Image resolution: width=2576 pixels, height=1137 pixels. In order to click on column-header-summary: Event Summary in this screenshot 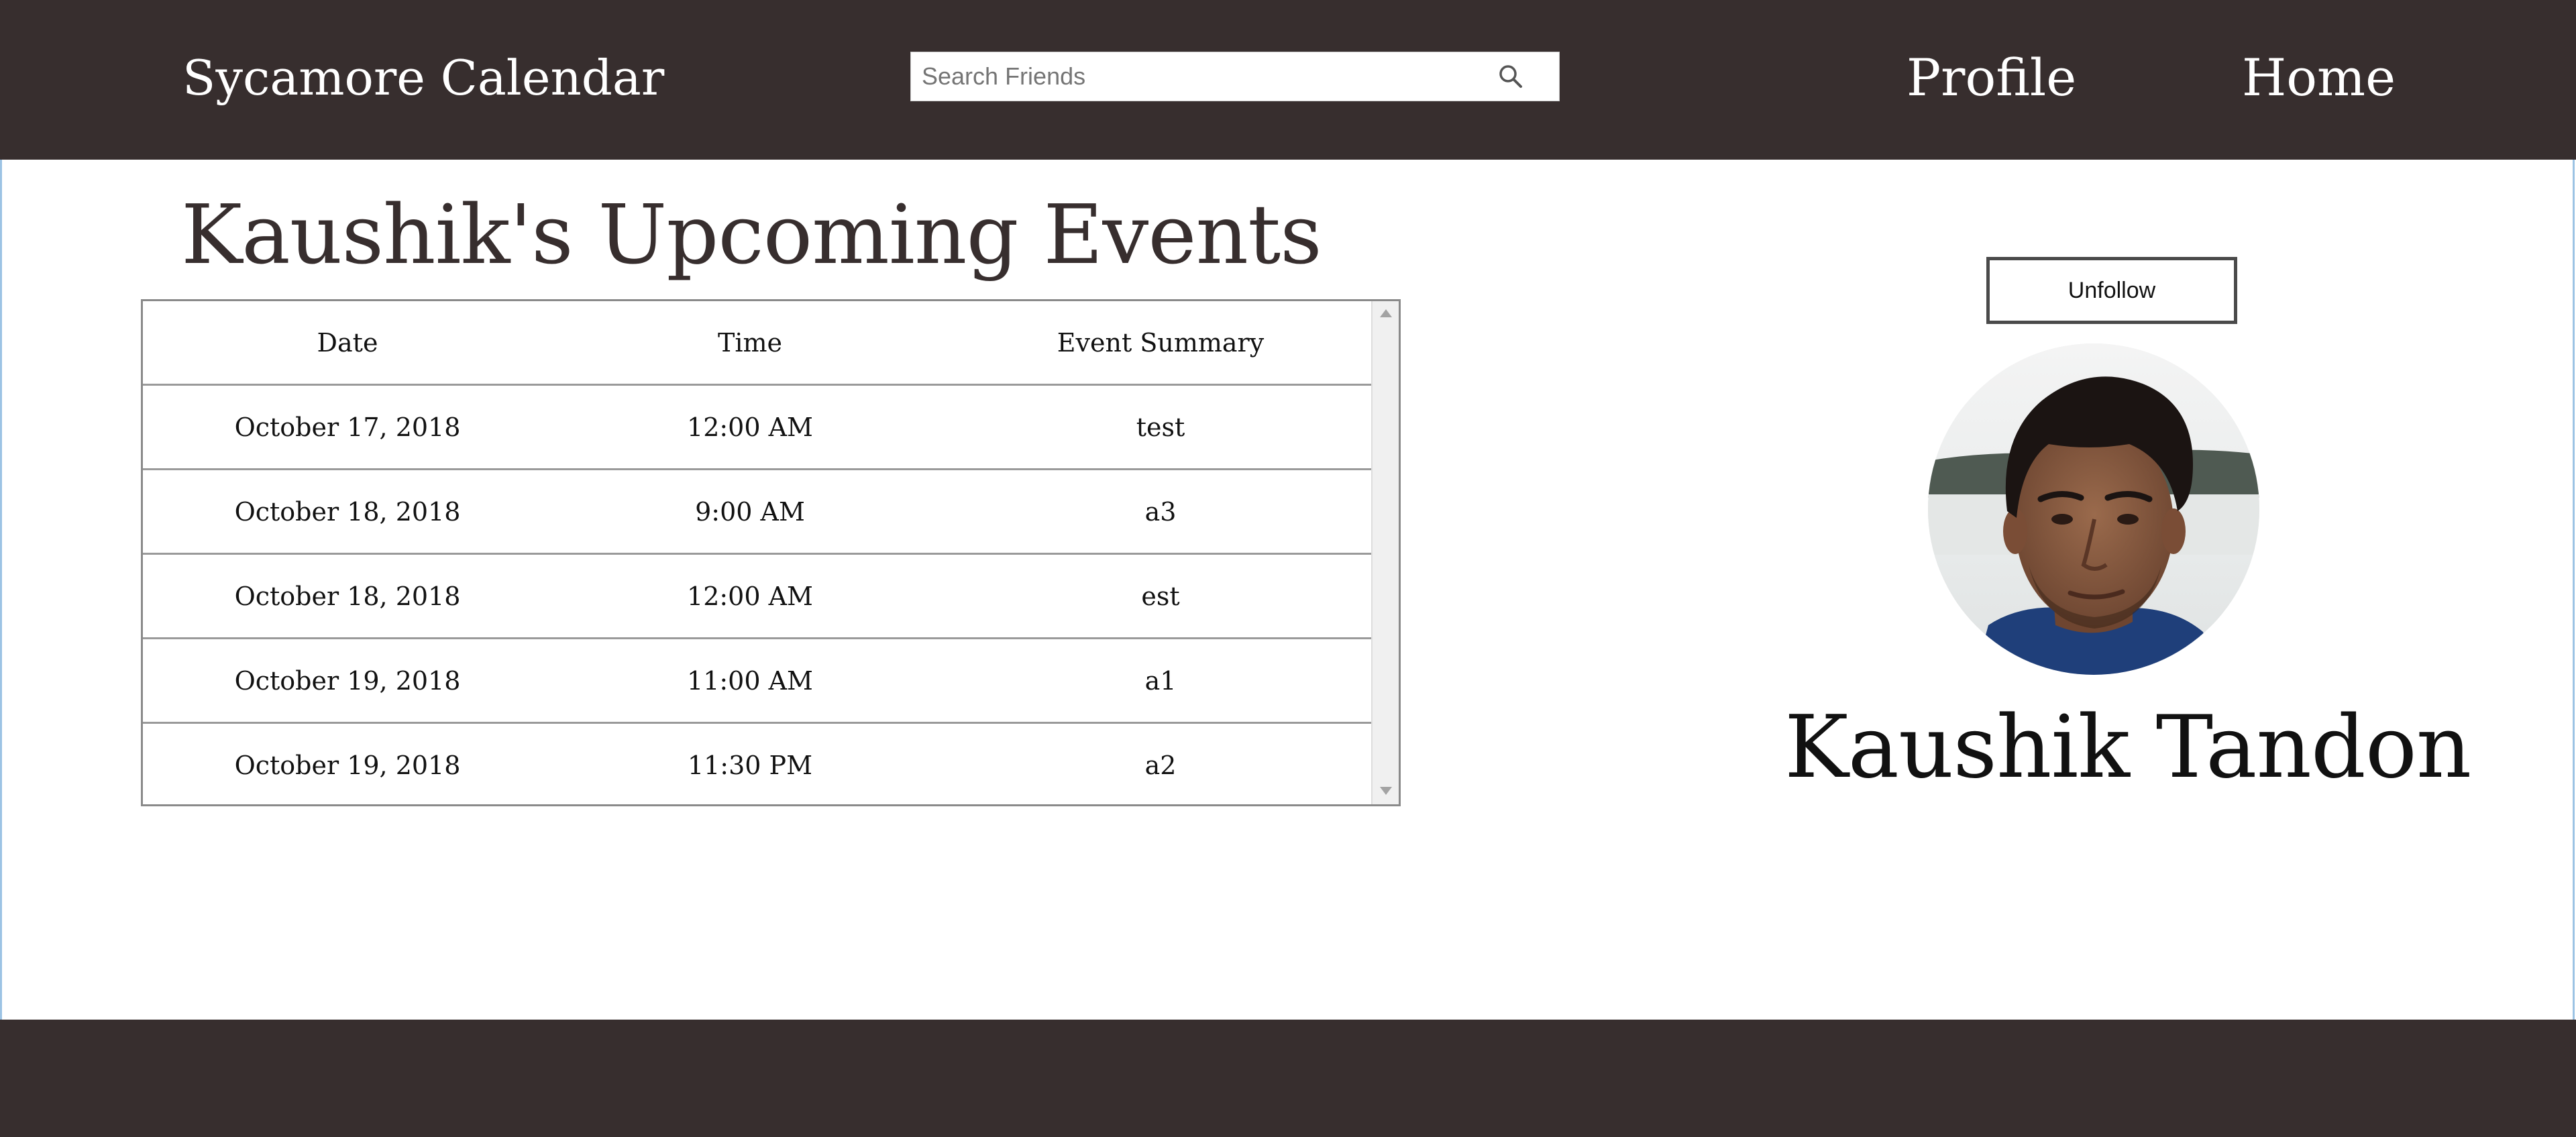, I will do `click(1160, 343)`.